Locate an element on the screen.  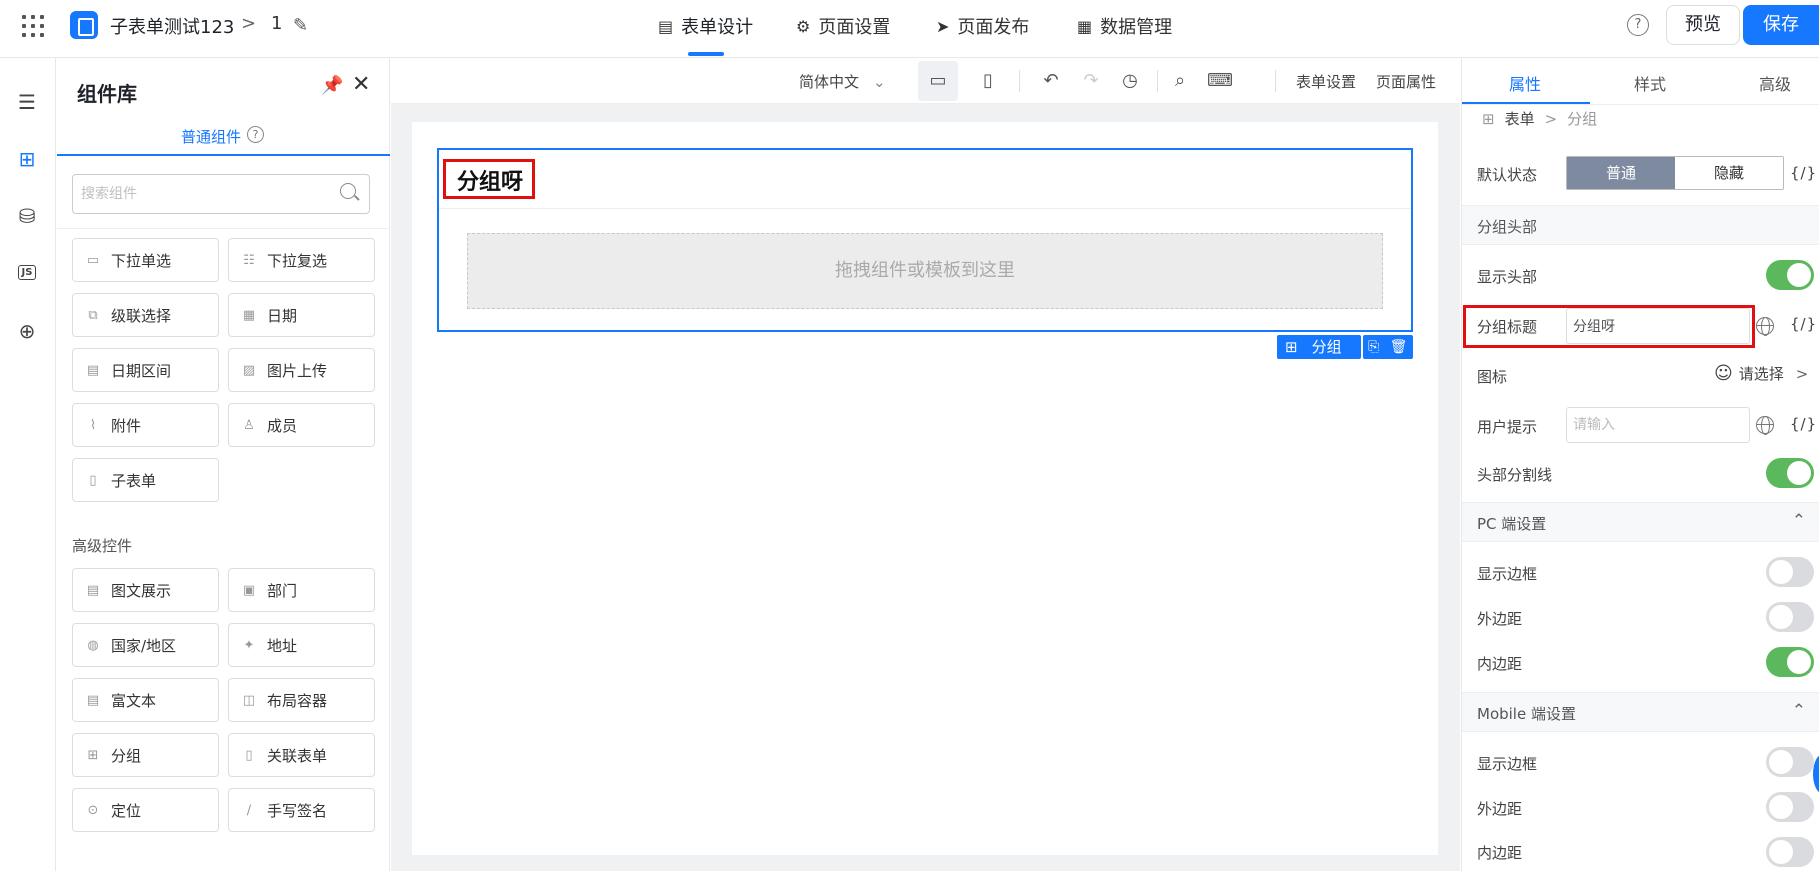
mobile-border-toggle is located at coordinates (1790, 762).